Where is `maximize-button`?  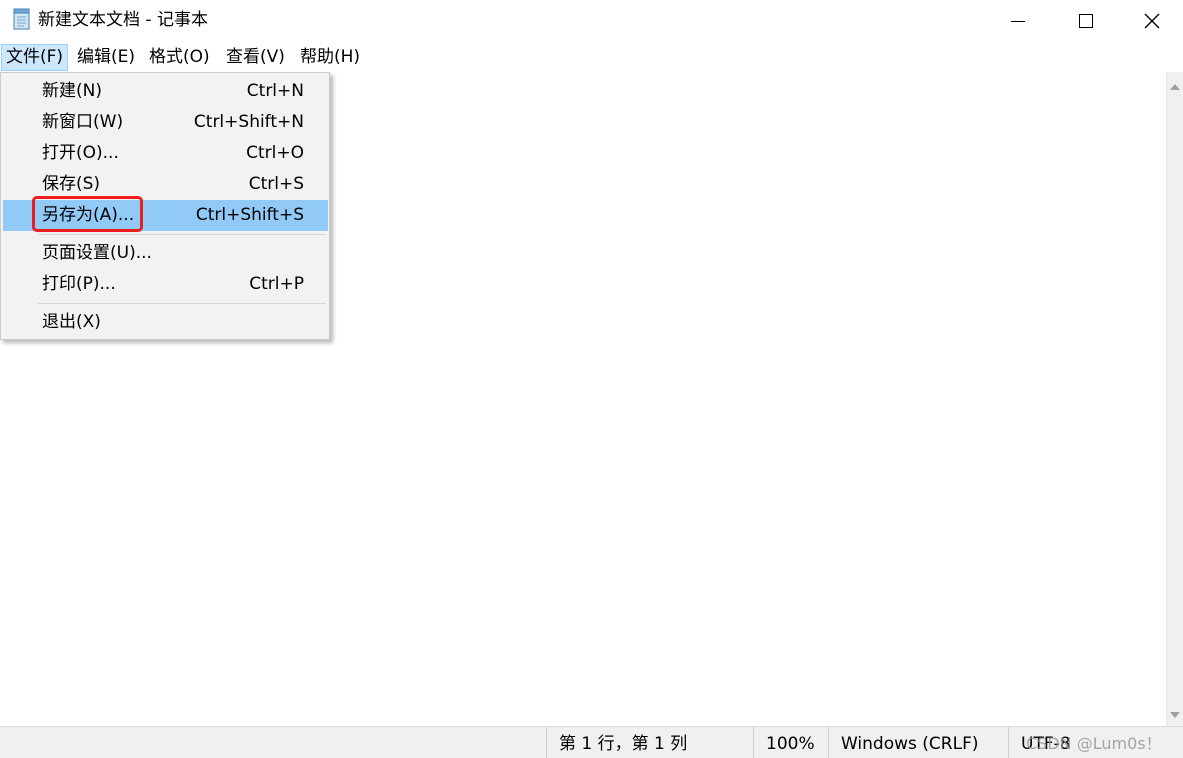
maximize-button is located at coordinates (1086, 21).